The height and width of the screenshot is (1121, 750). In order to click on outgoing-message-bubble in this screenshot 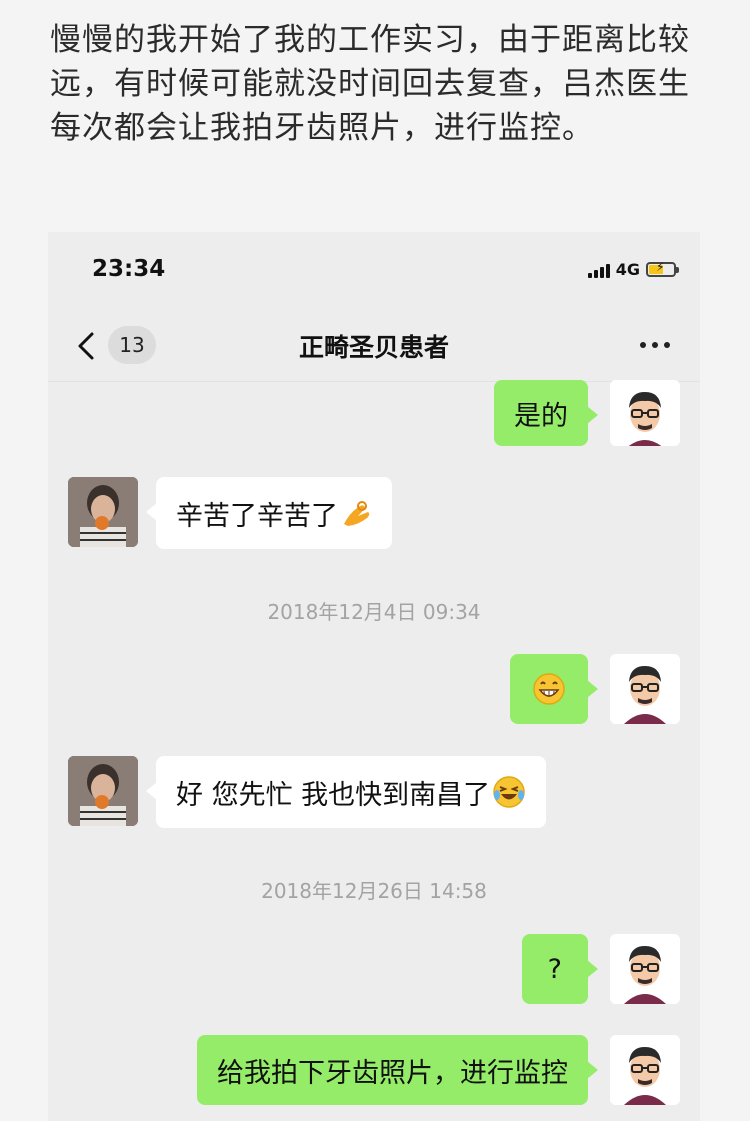, I will do `click(554, 689)`.